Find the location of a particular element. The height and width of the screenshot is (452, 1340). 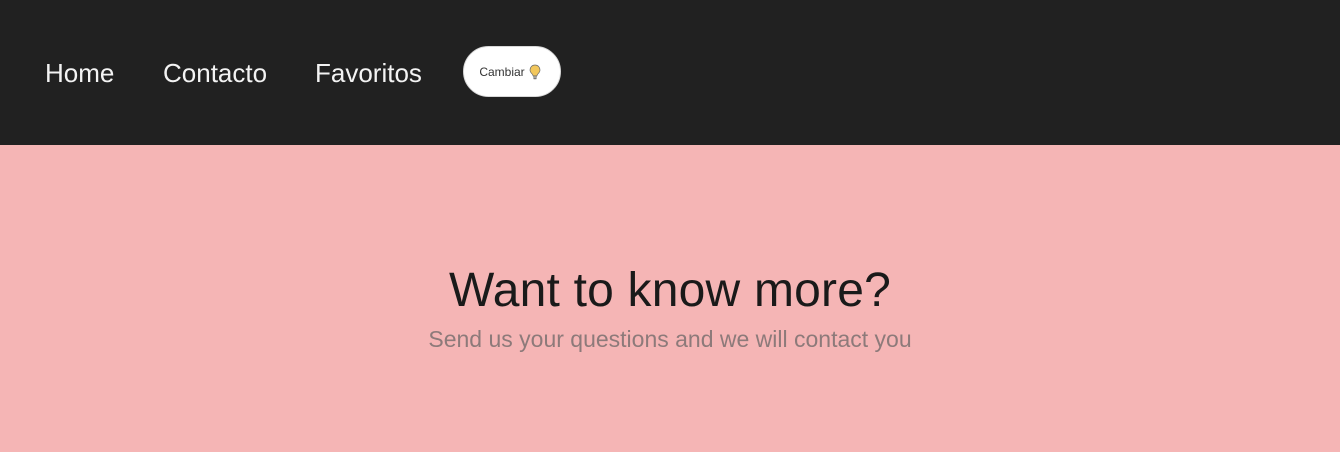

theme-toggle-label: Cambiar is located at coordinates (502, 71).